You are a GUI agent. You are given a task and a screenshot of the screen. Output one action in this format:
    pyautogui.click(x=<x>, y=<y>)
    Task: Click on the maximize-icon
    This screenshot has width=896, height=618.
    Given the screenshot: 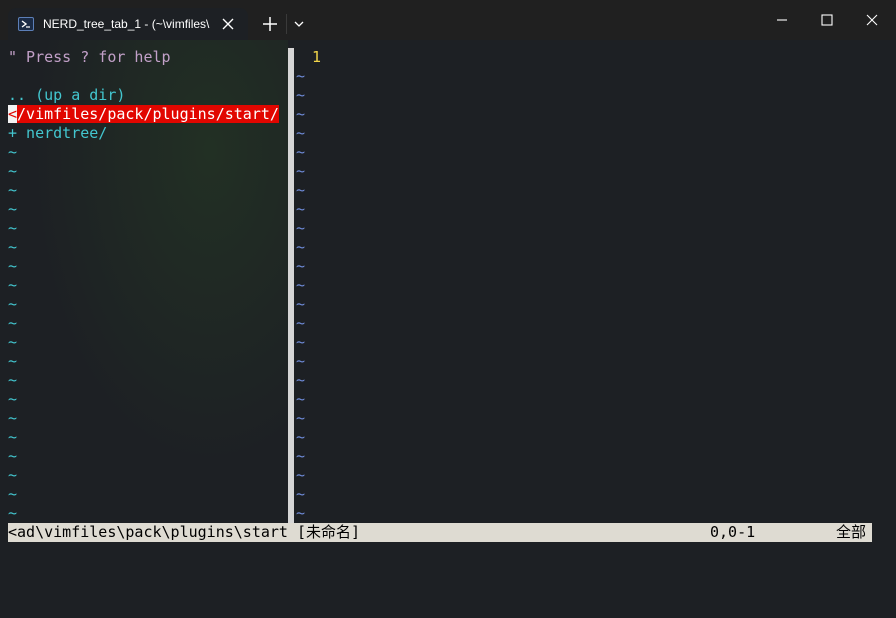 What is the action you would take?
    pyautogui.click(x=827, y=20)
    